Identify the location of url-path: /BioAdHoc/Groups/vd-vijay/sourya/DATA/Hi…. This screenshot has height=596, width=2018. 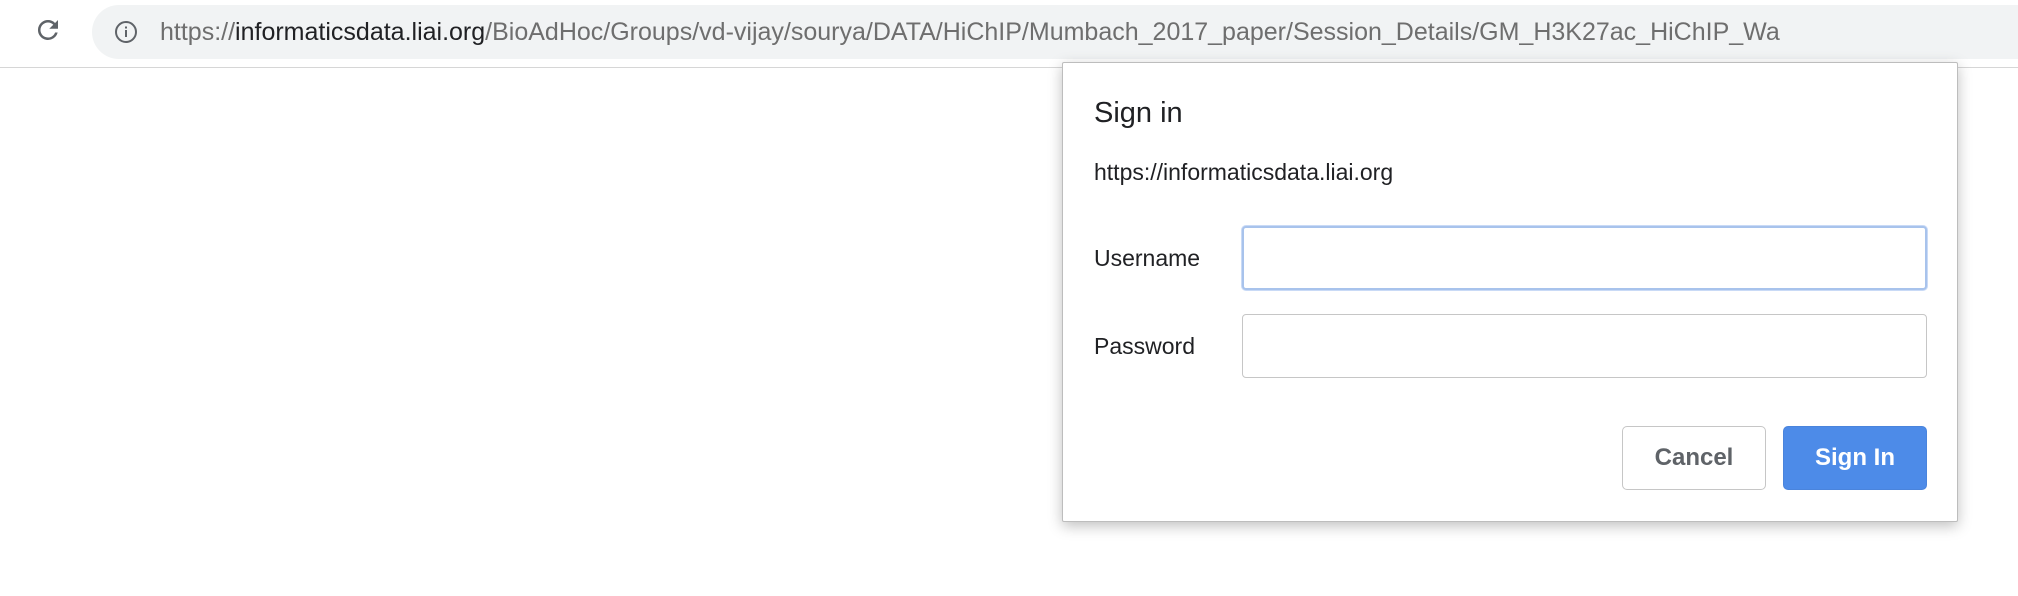
(1132, 32).